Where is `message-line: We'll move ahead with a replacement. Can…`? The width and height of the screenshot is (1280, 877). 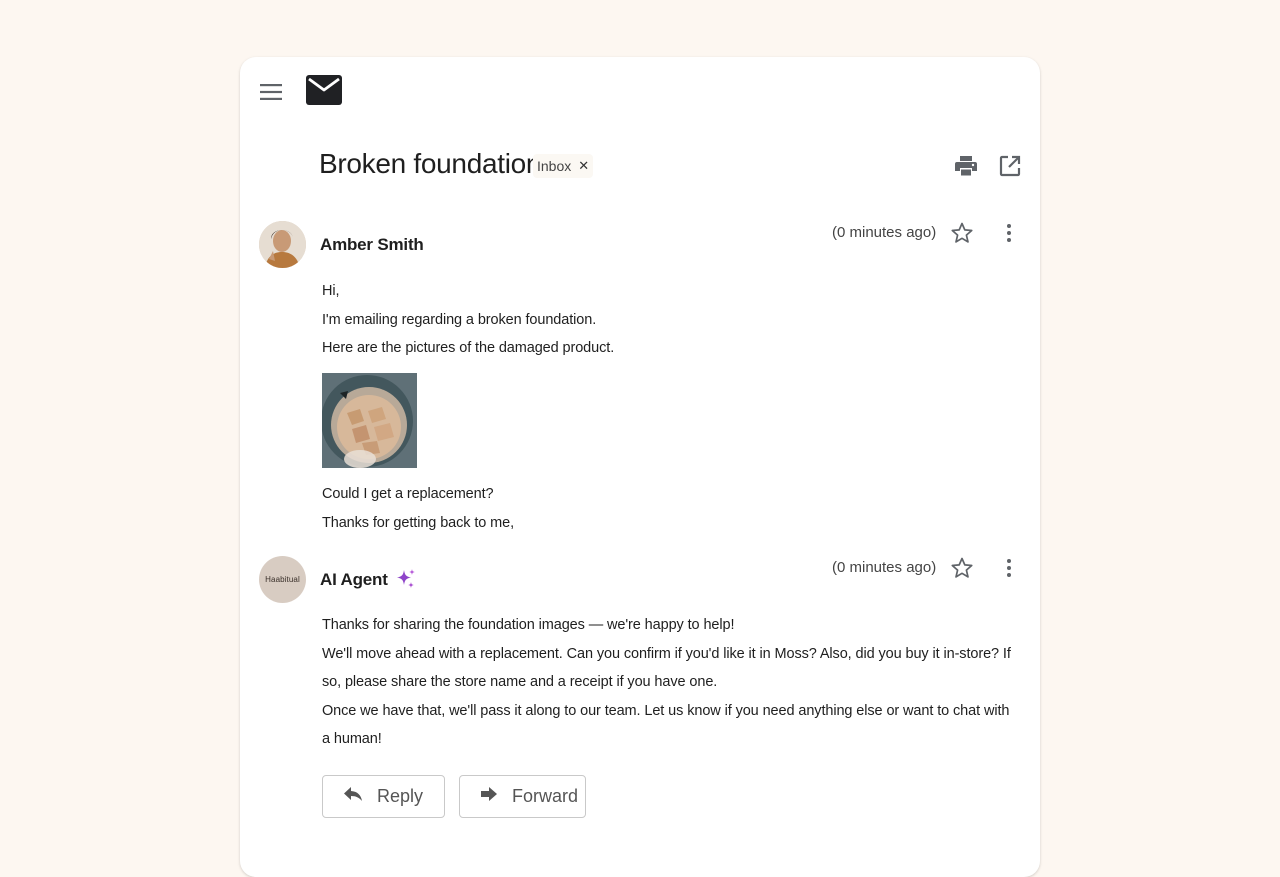
message-line: We'll move ahead with a replacement. Can… is located at coordinates (666, 668).